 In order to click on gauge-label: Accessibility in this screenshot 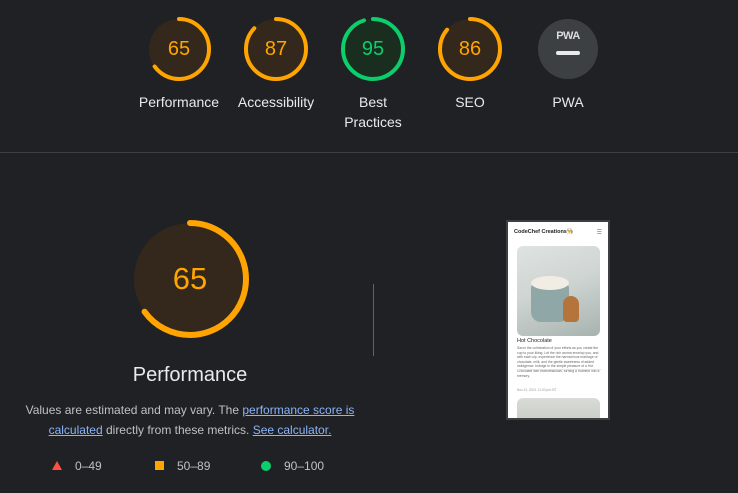, I will do `click(276, 102)`.